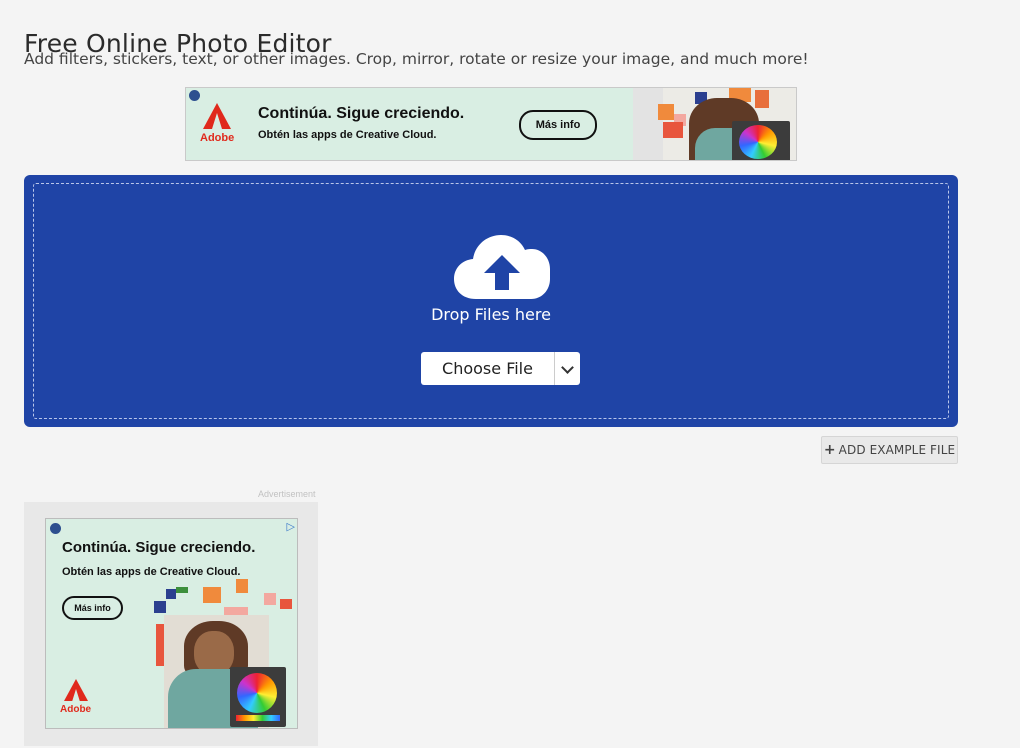  Describe the element at coordinates (714, 124) in the screenshot. I see `ad-photo` at that location.